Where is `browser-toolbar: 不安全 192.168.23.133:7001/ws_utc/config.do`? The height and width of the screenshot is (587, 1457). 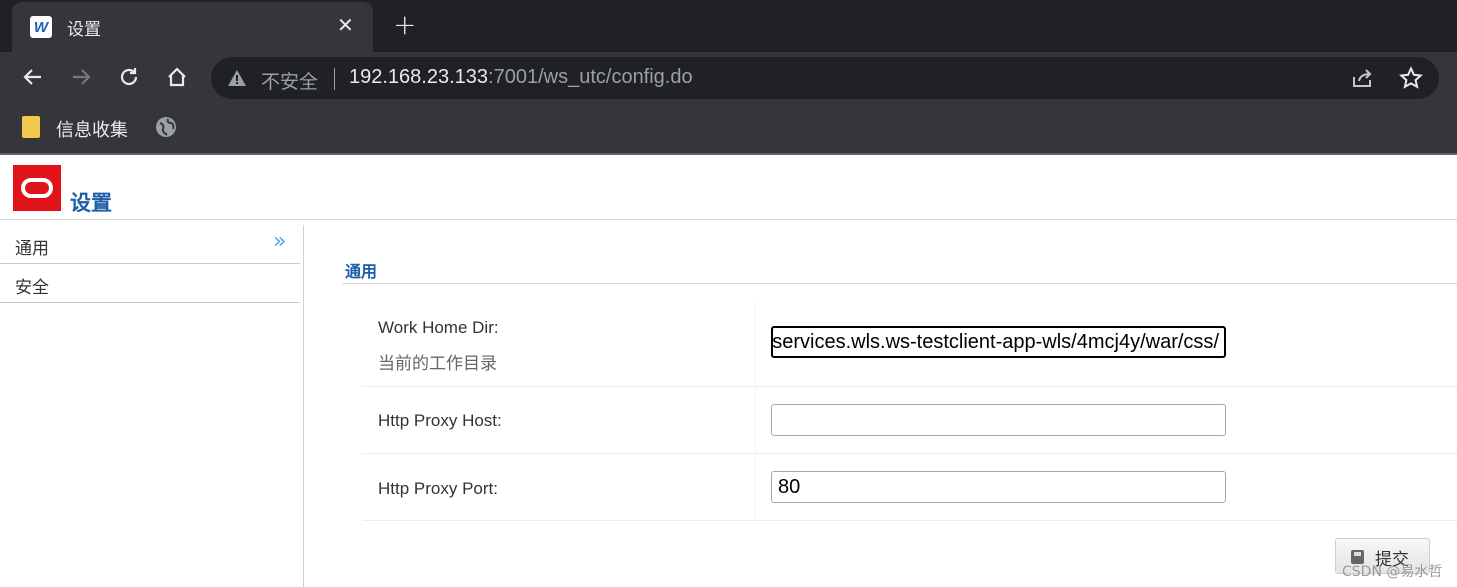
browser-toolbar: 不安全 192.168.23.133:7001/ws_utc/config.do is located at coordinates (728, 78).